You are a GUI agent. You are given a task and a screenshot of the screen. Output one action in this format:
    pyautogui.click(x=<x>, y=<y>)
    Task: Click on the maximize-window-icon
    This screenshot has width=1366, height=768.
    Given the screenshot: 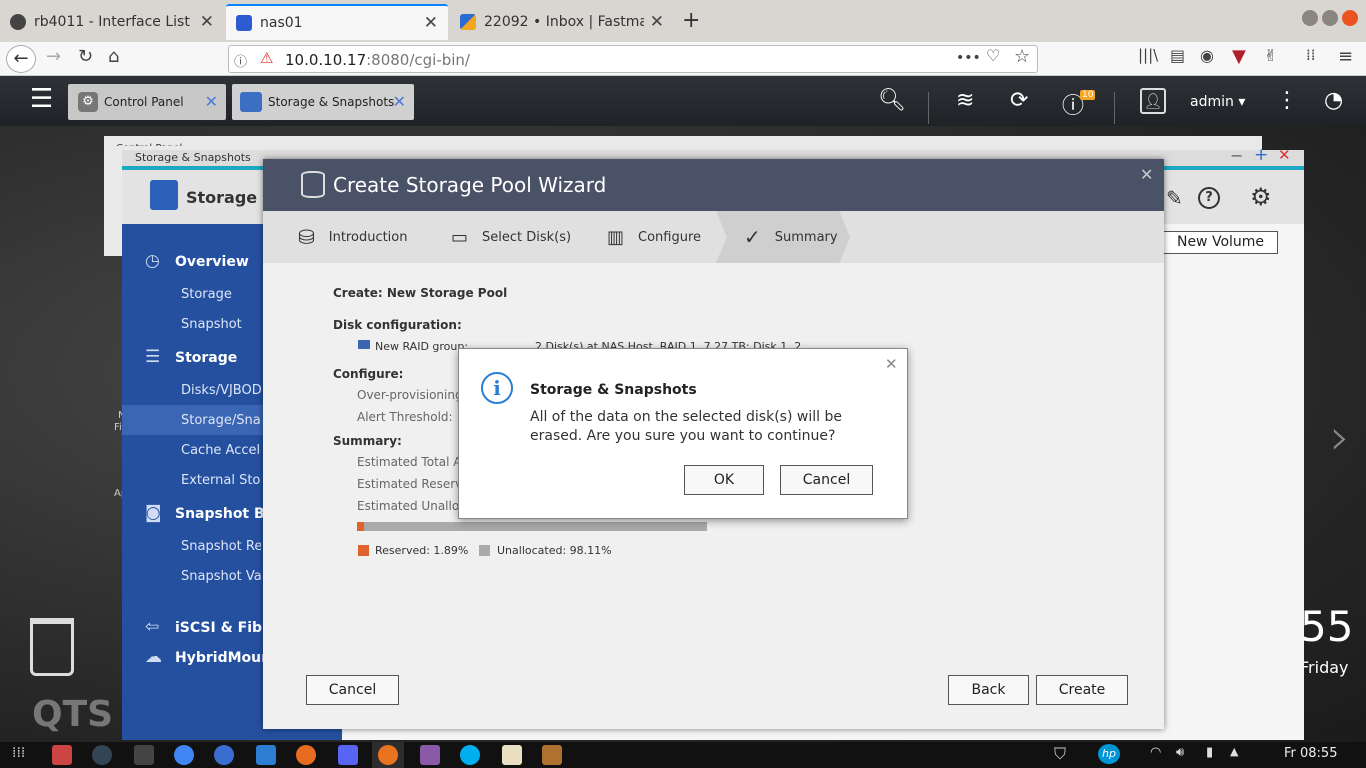 What is the action you would take?
    pyautogui.click(x=1330, y=18)
    